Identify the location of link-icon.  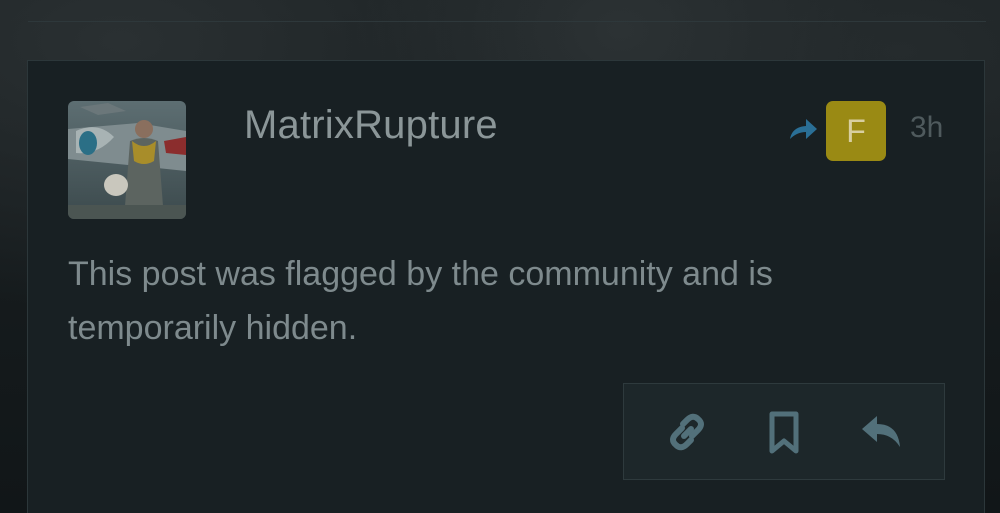
(686, 431).